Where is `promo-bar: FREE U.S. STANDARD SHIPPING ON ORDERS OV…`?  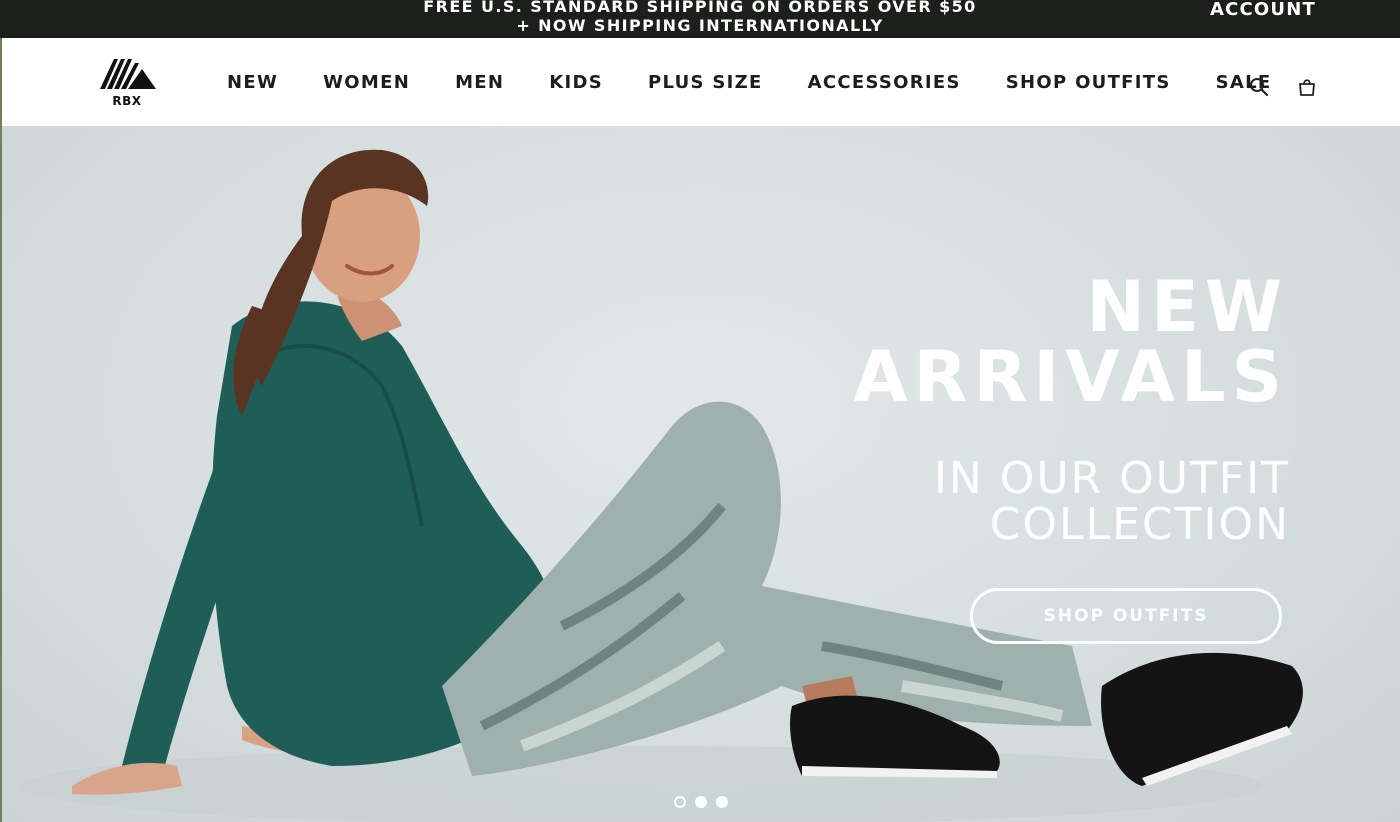
promo-bar: FREE U.S. STANDARD SHIPPING ON ORDERS OV… is located at coordinates (700, 19).